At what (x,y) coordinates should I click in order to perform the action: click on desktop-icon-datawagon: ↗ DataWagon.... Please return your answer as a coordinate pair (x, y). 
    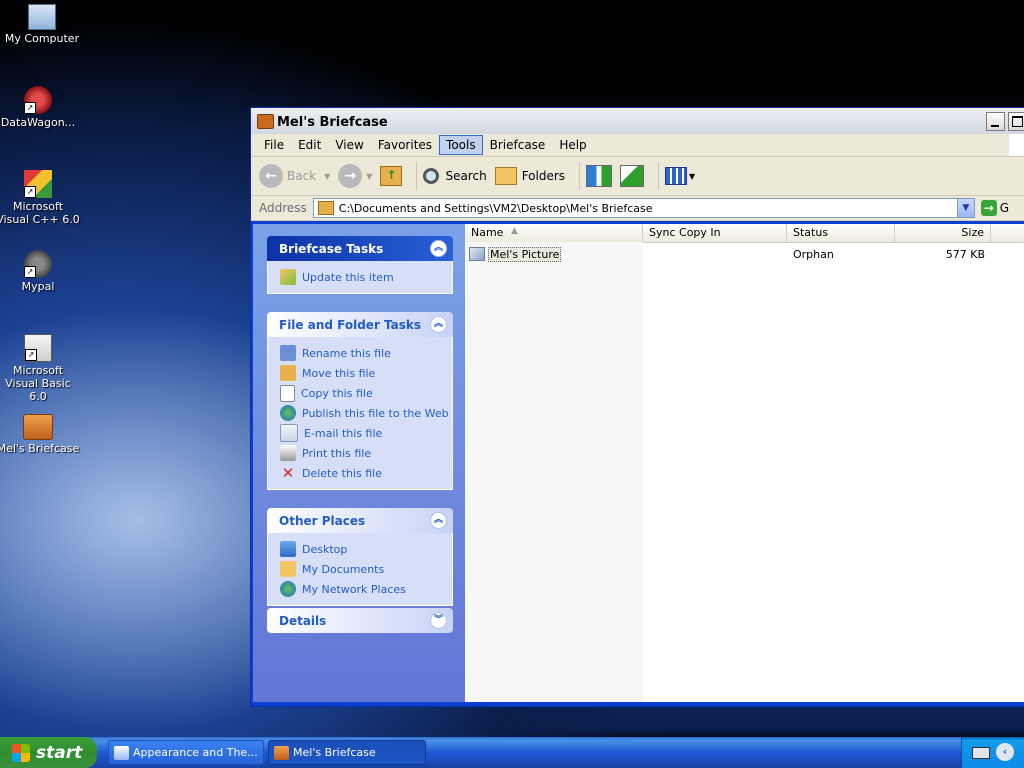
    Looking at the image, I should click on (40, 107).